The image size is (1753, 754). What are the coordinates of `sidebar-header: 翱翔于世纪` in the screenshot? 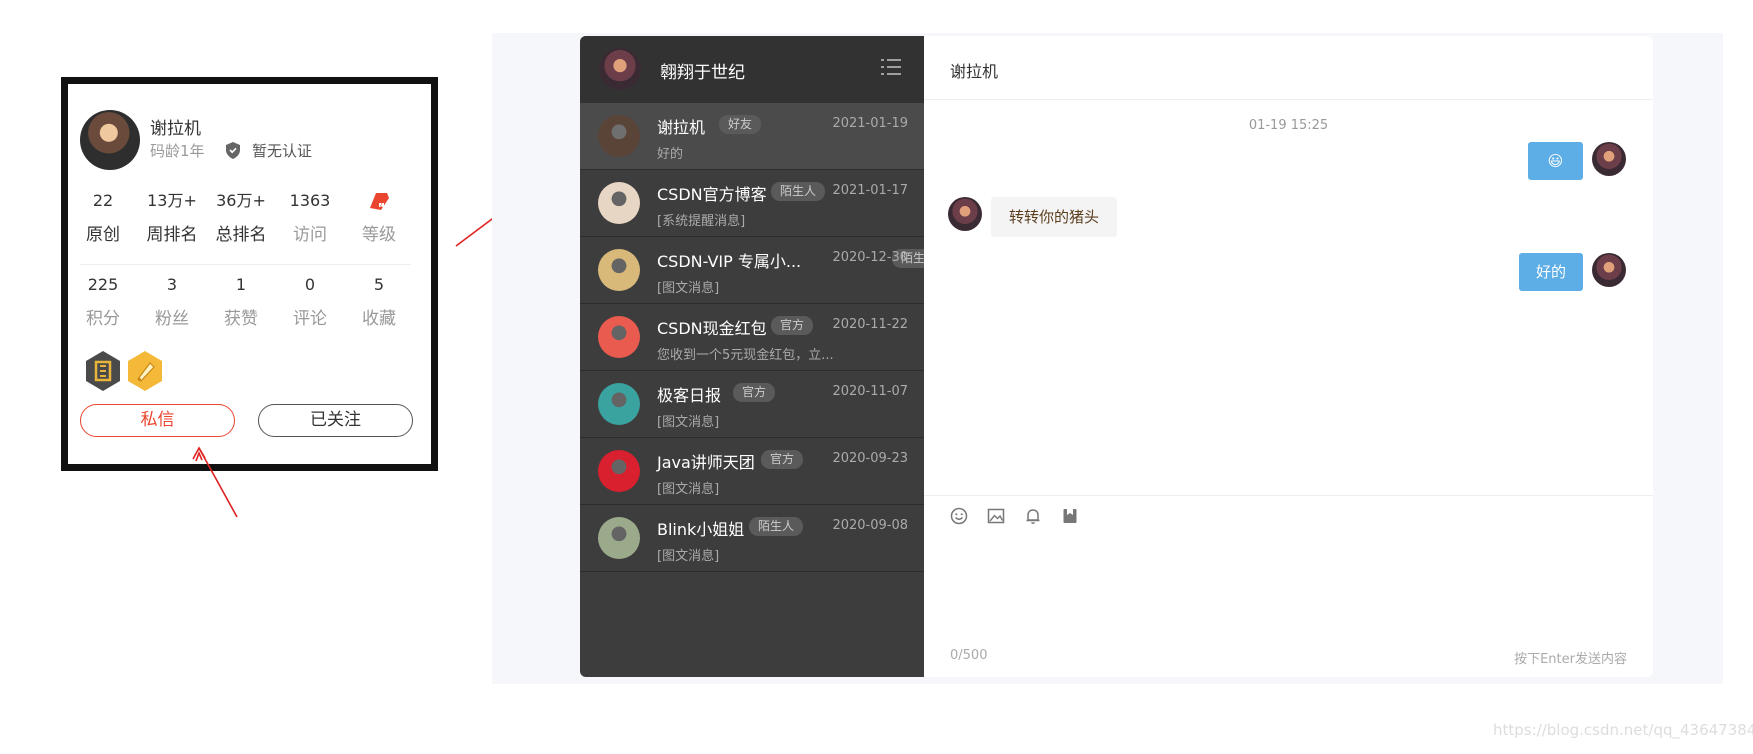 It's located at (752, 69).